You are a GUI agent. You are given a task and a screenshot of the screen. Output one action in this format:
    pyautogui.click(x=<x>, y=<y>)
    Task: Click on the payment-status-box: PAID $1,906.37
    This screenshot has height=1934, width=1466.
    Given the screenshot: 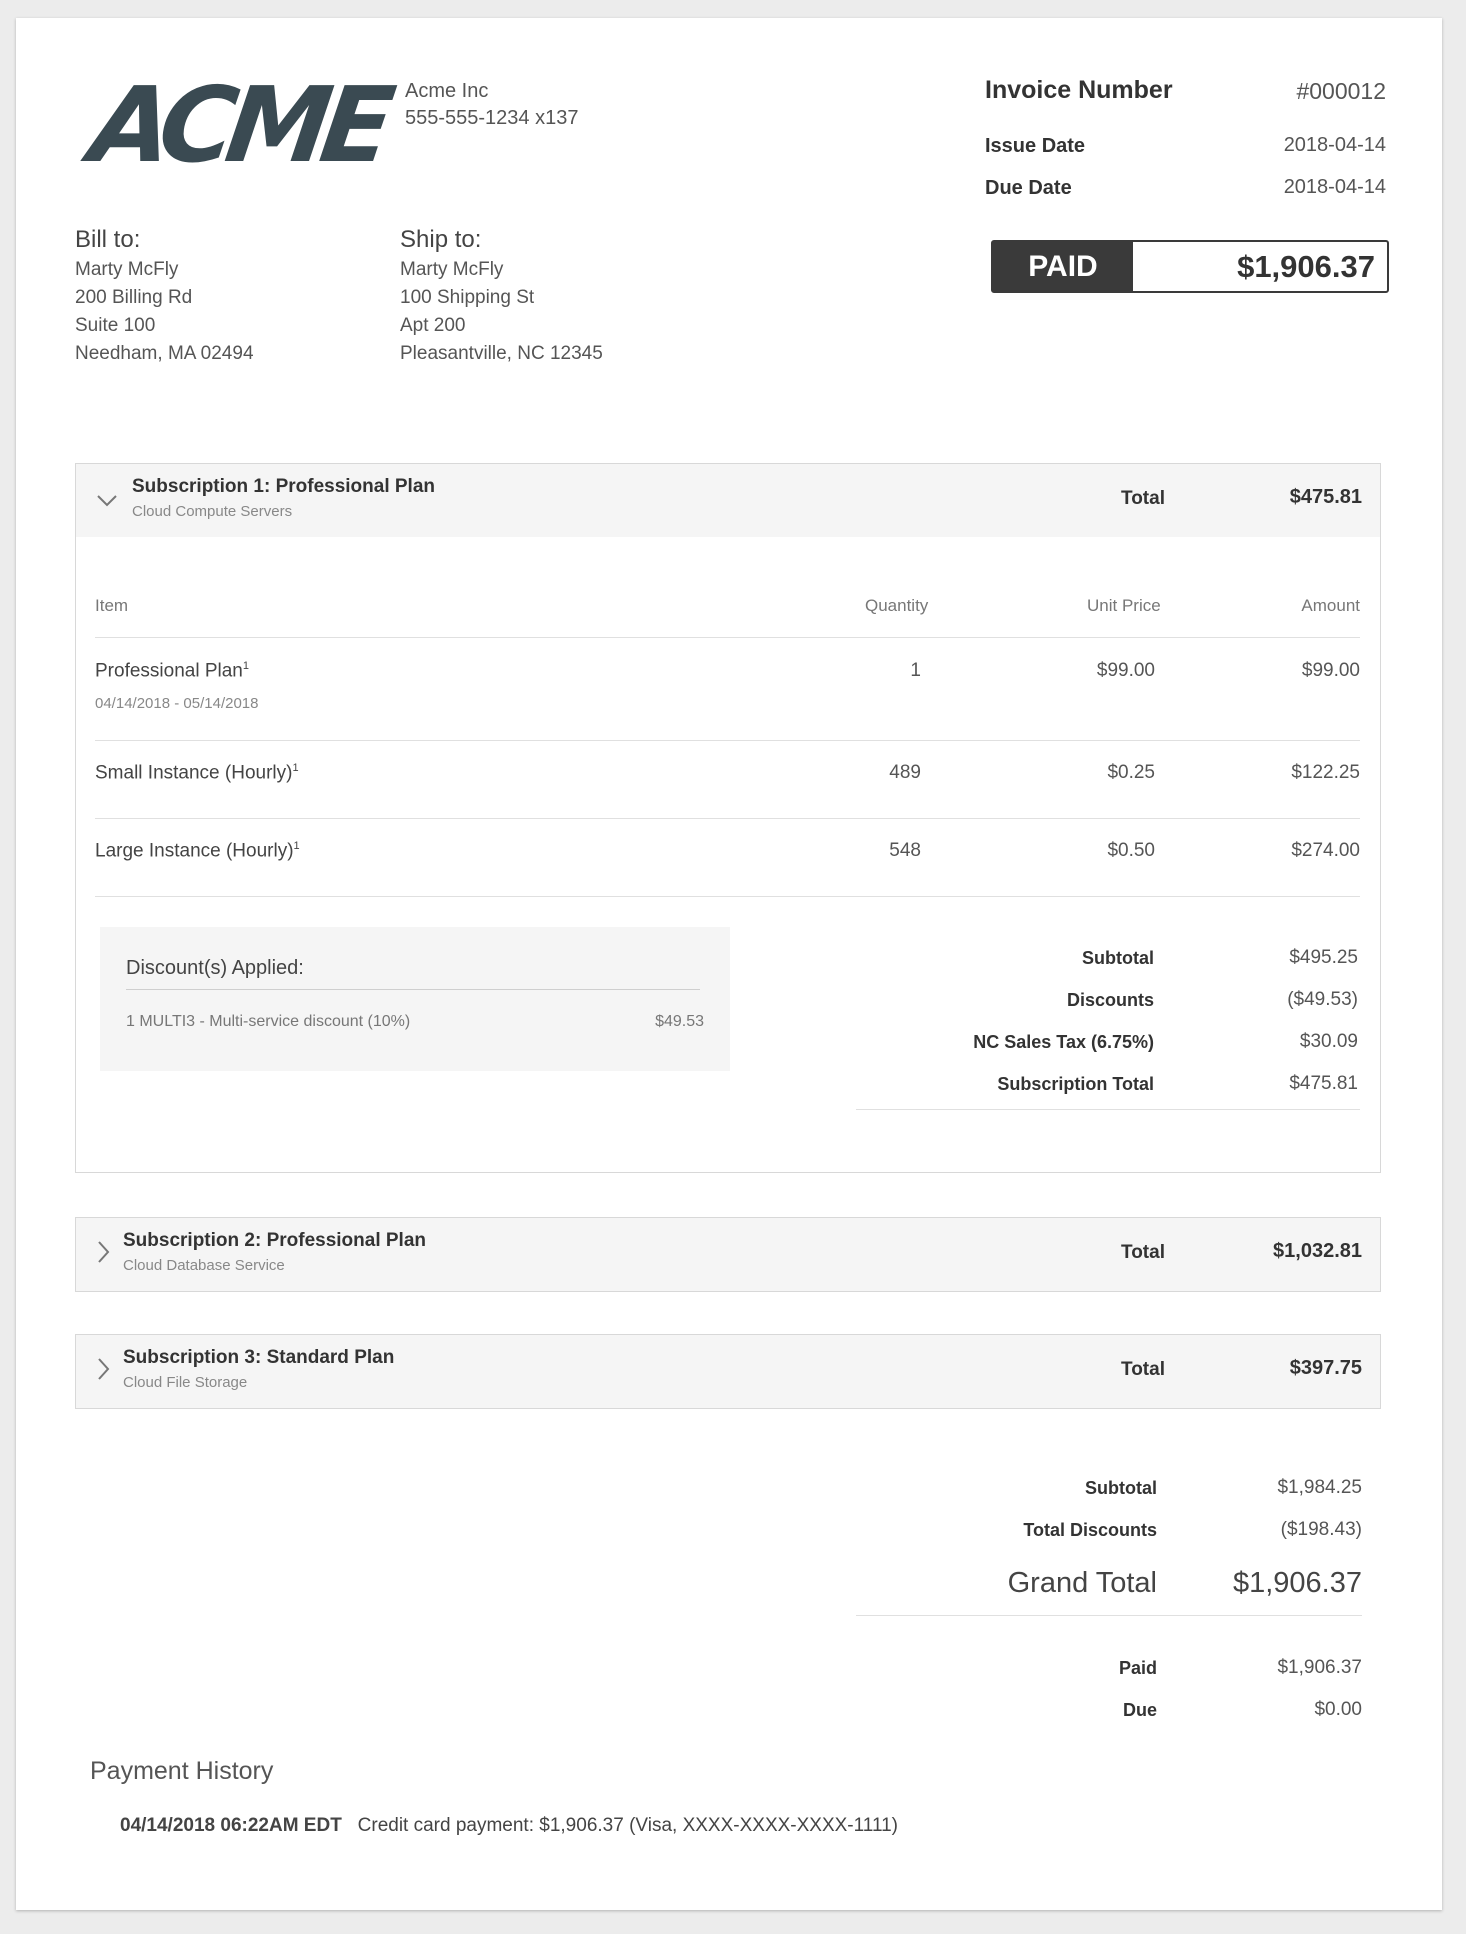 What is the action you would take?
    pyautogui.click(x=1190, y=266)
    